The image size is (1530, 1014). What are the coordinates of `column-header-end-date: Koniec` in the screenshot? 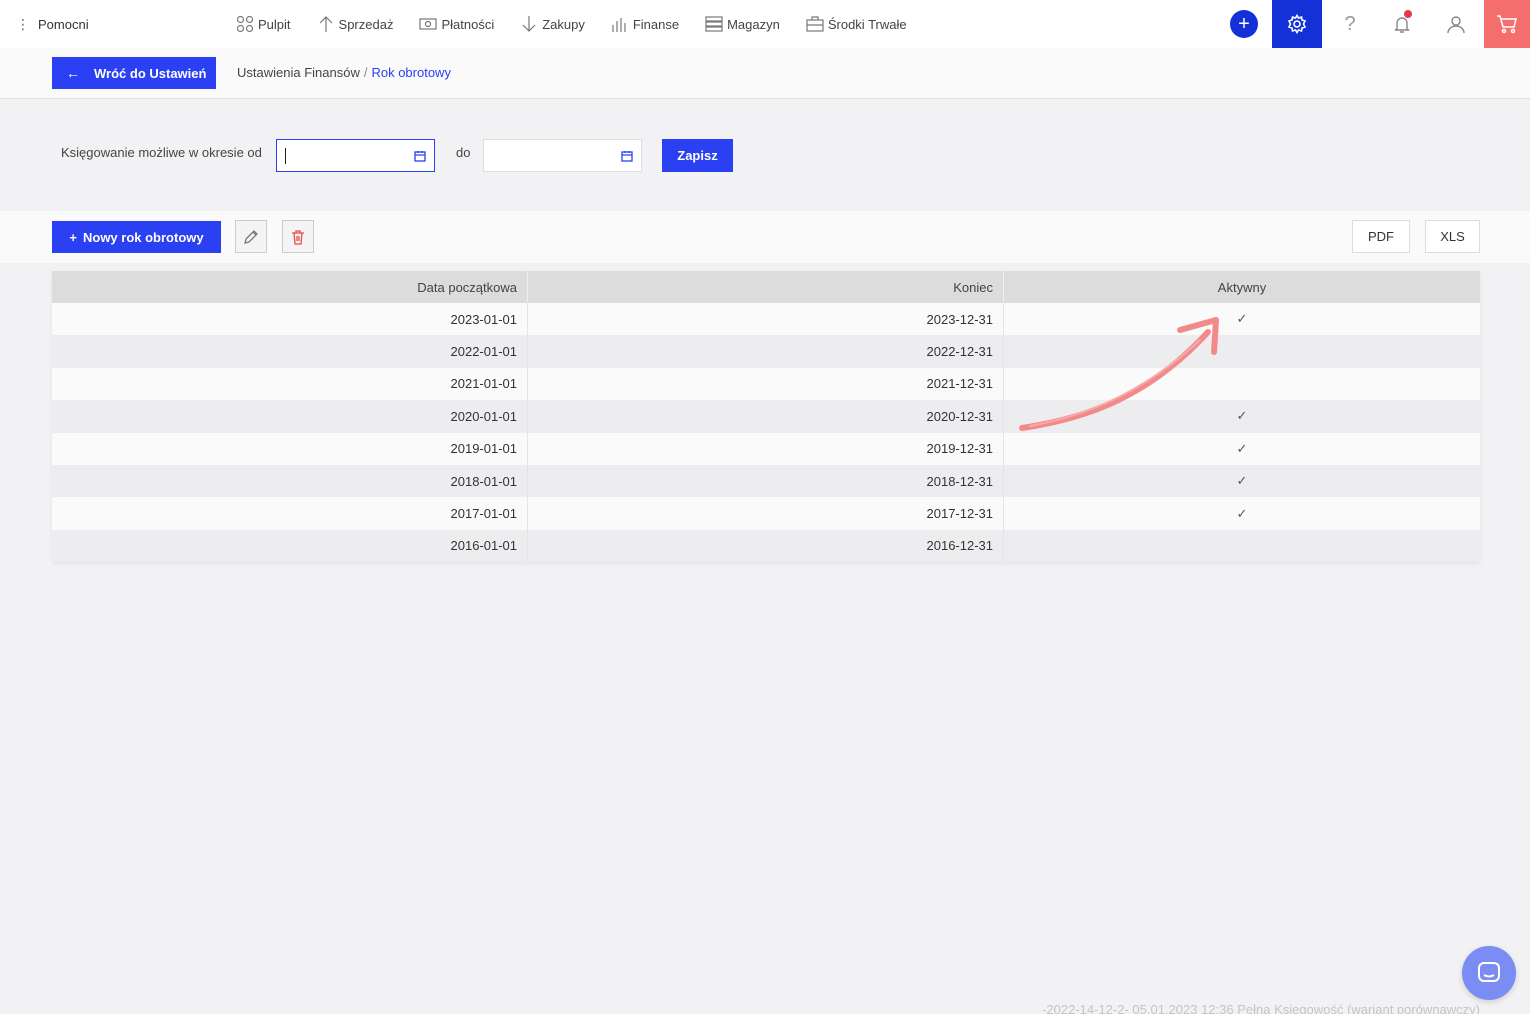 It's located at (766, 287).